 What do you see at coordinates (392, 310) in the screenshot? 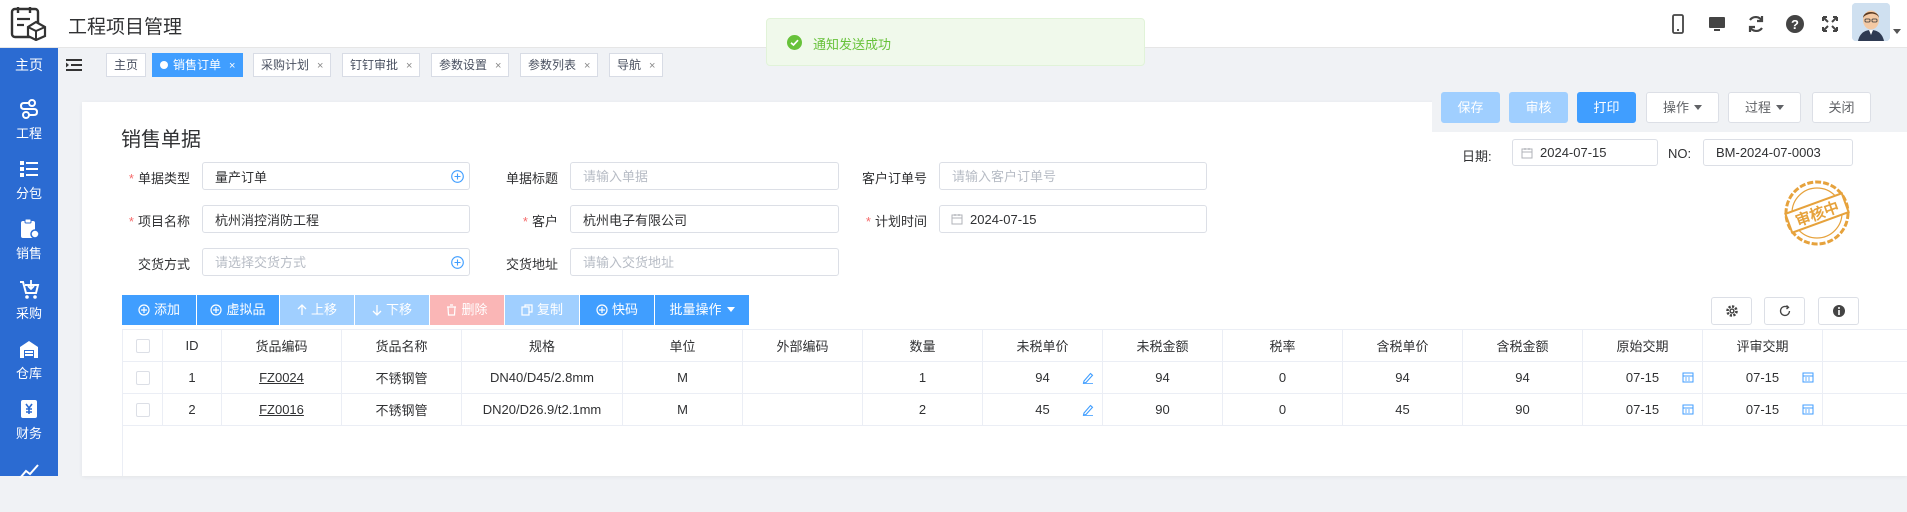
I see `move-down-button: 下移` at bounding box center [392, 310].